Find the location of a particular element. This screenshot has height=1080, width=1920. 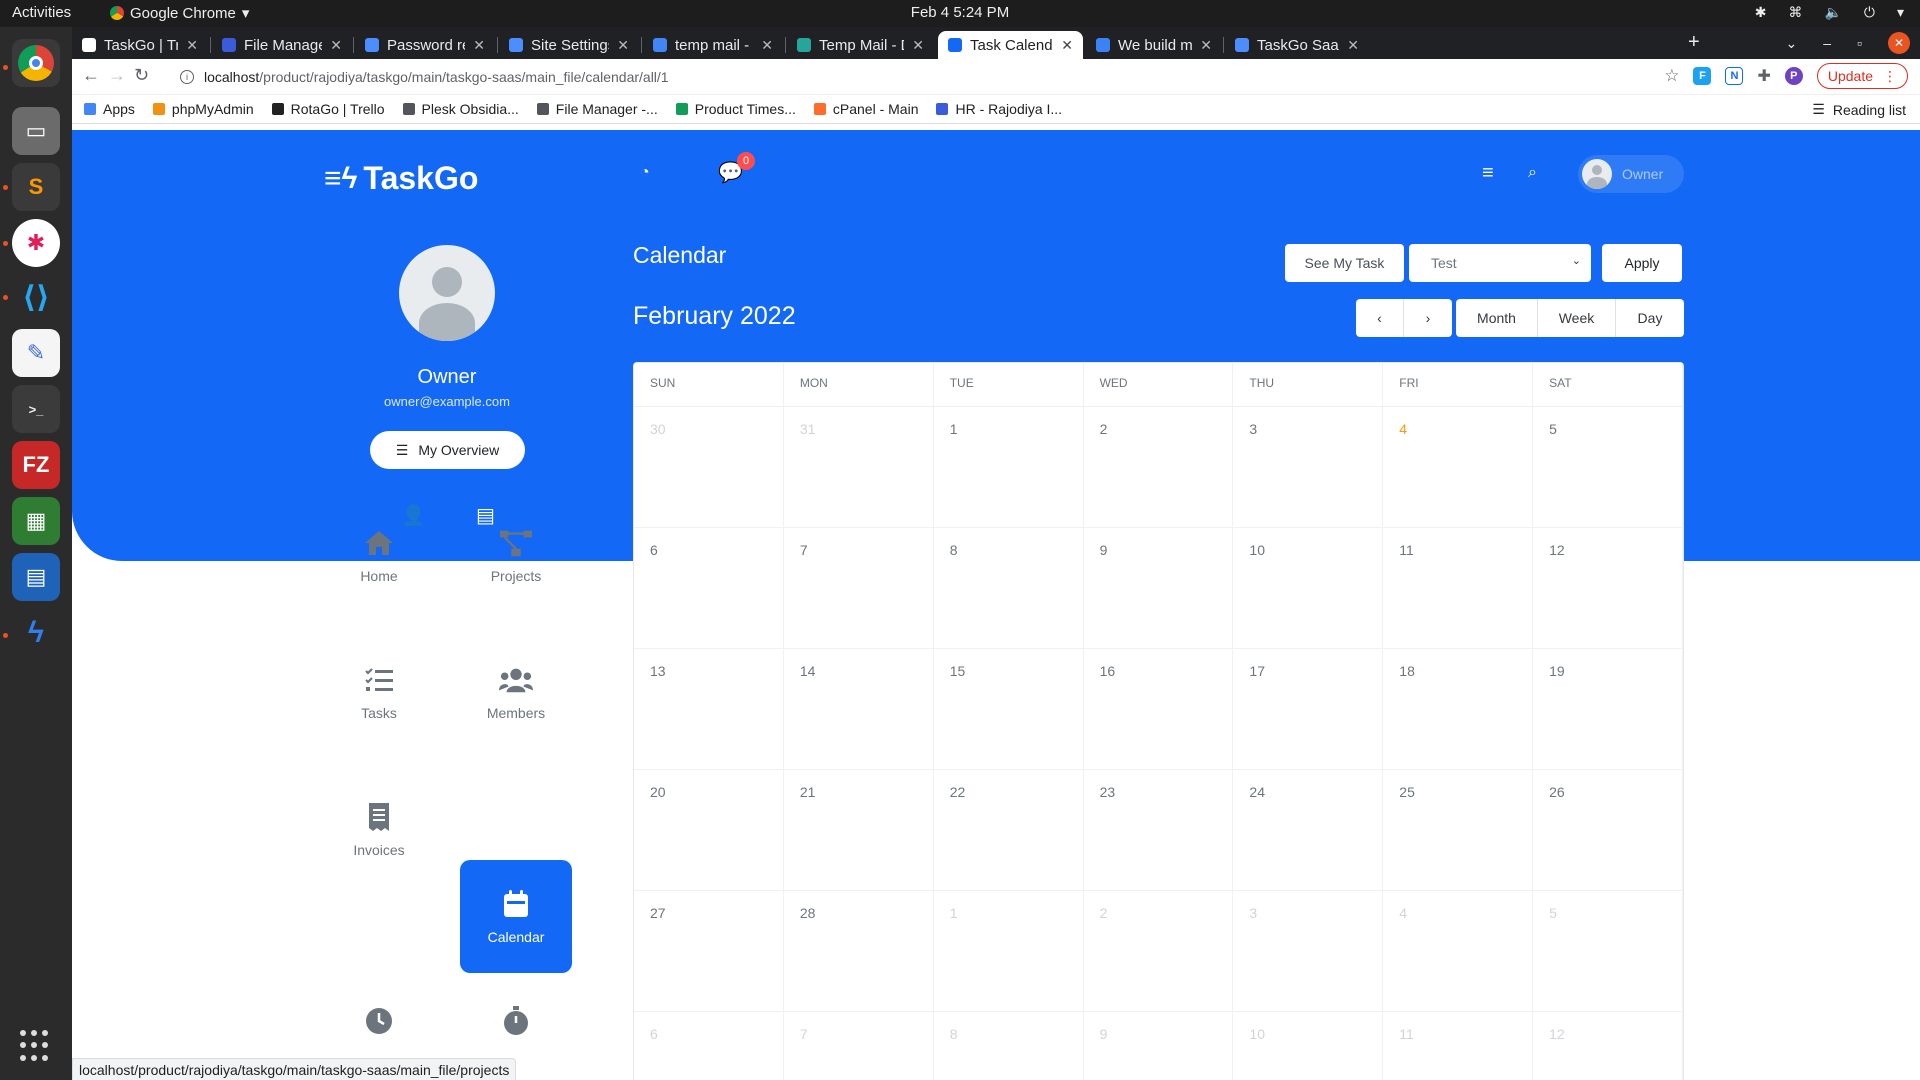

browser-tab: We build moder ✕ is located at coordinates (1154, 45).